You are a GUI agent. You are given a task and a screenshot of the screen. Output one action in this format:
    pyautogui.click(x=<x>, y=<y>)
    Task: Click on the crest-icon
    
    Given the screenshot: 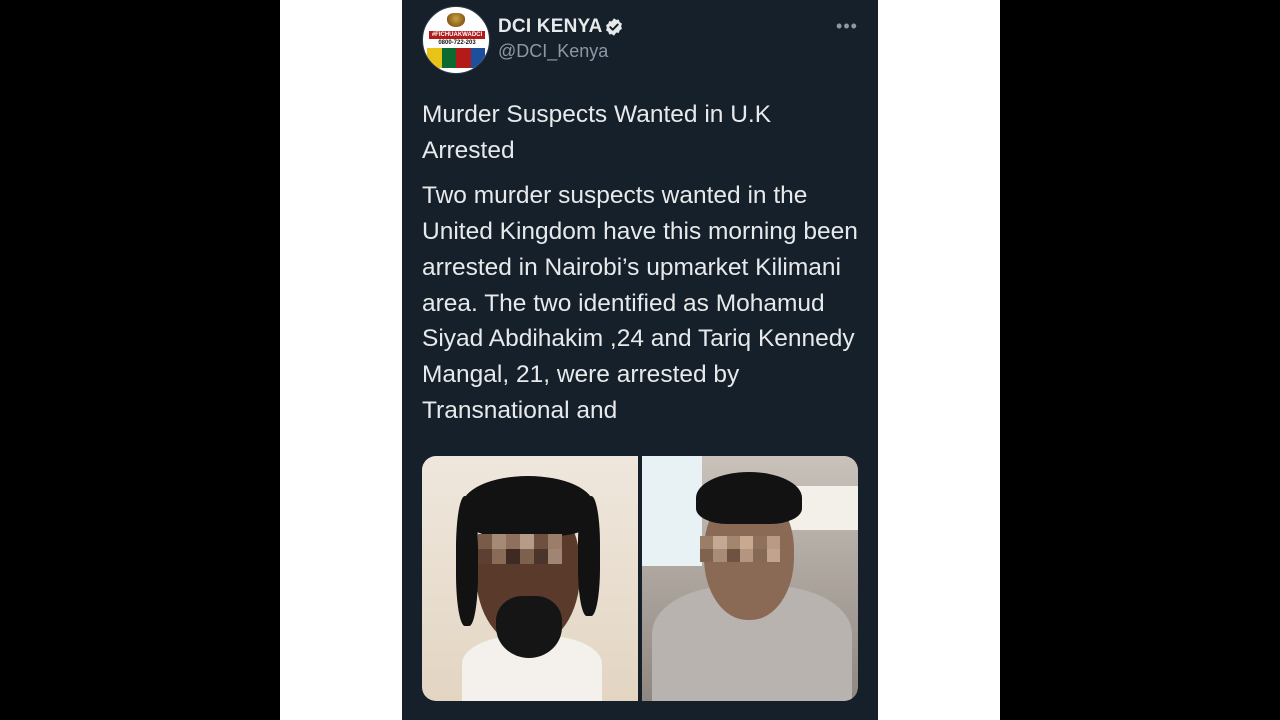 What is the action you would take?
    pyautogui.click(x=456, y=20)
    